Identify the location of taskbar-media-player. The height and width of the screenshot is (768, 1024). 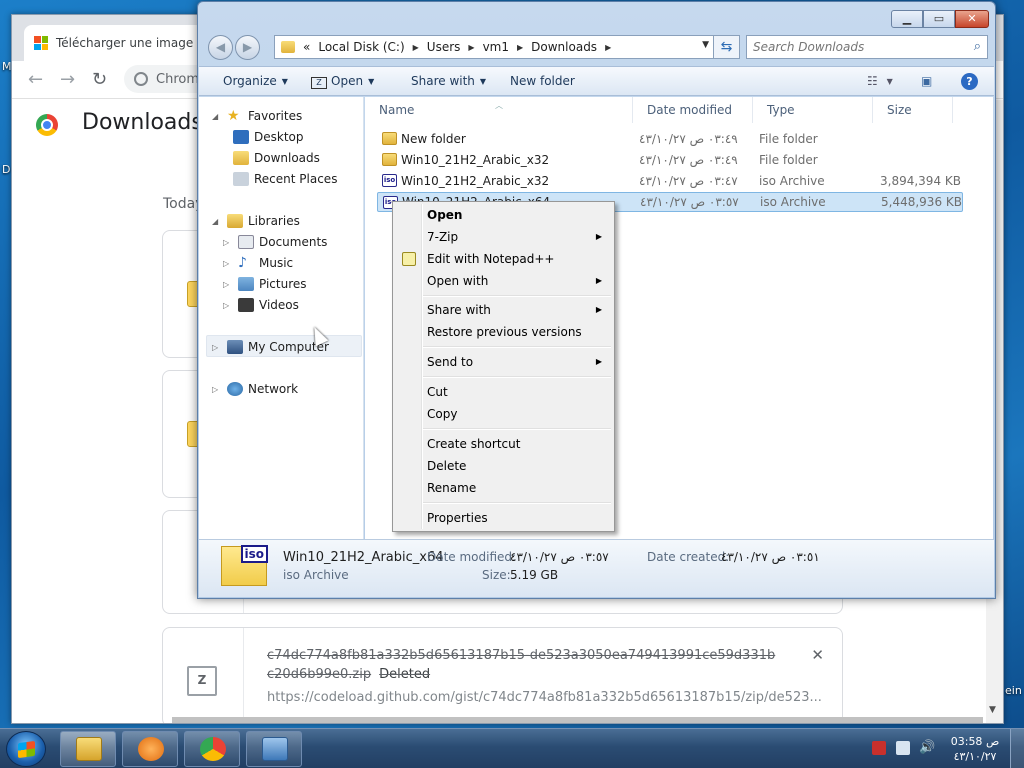
(150, 749).